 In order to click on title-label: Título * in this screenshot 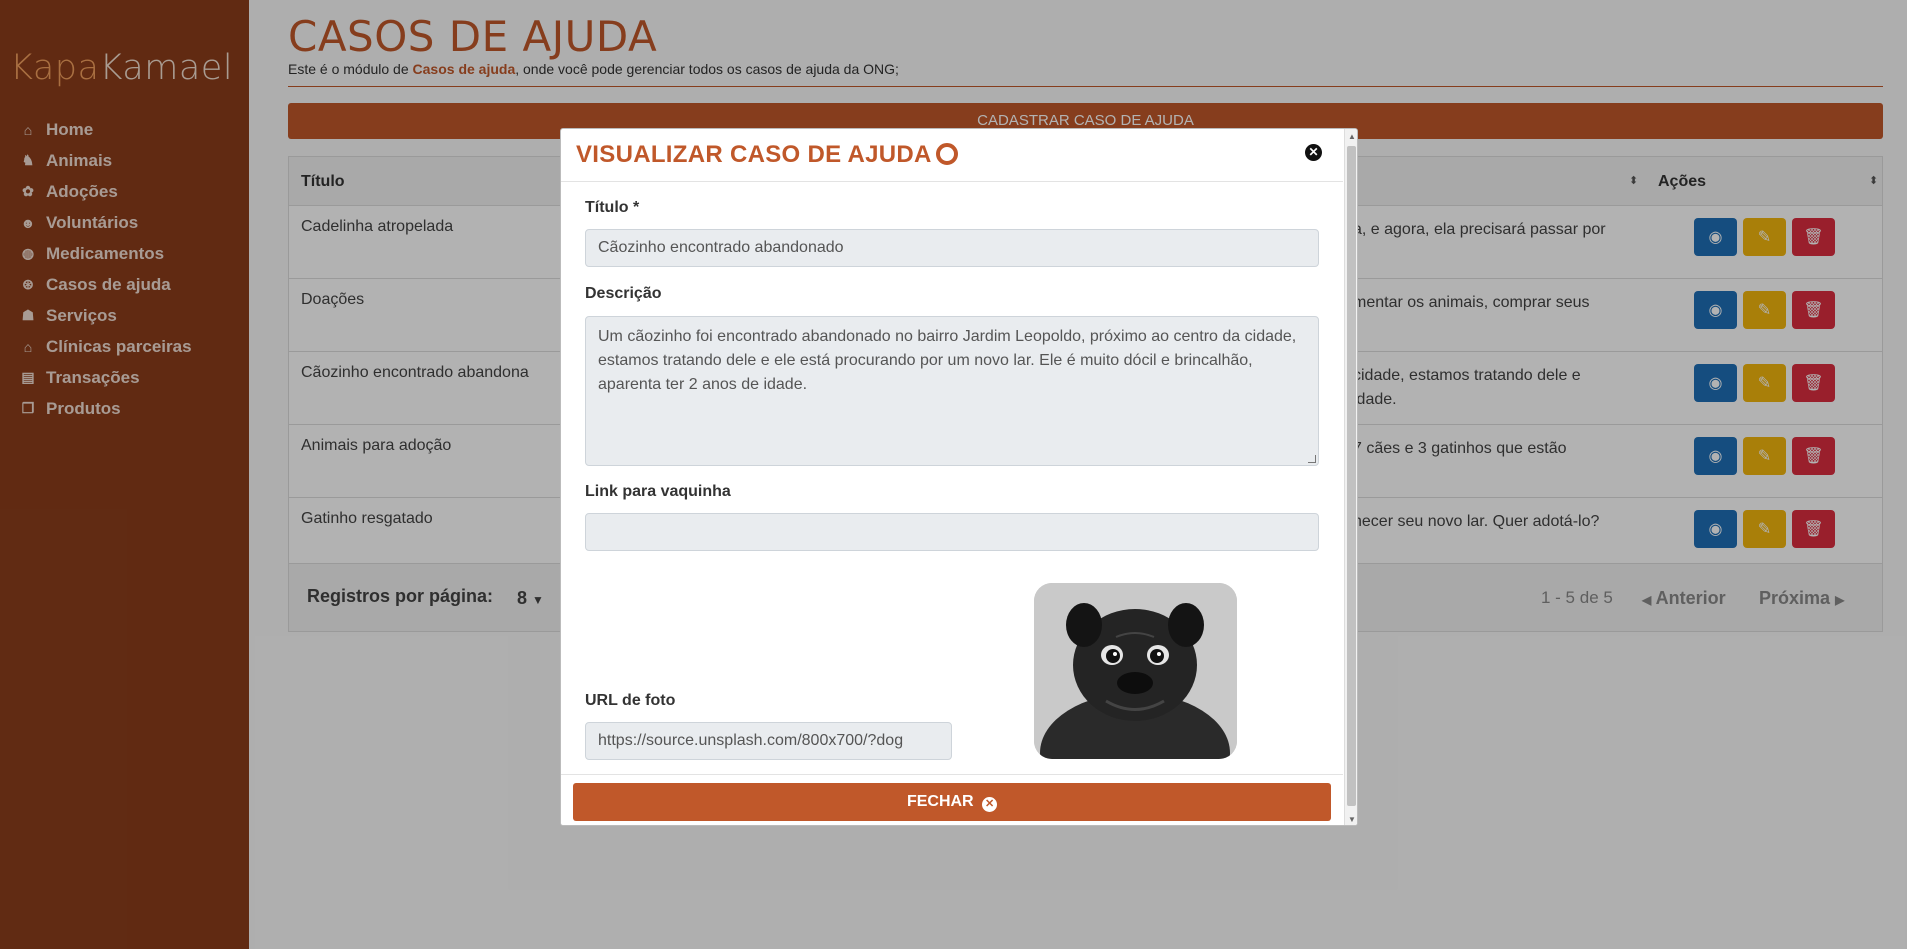, I will do `click(612, 207)`.